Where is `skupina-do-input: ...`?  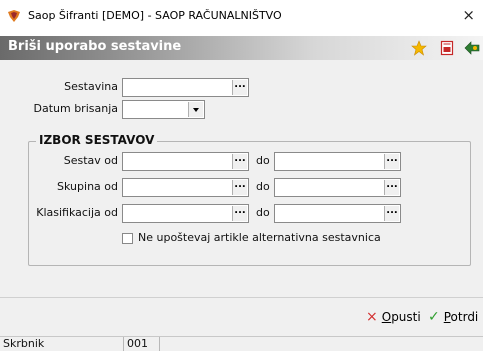 skupina-do-input: ... is located at coordinates (337, 187).